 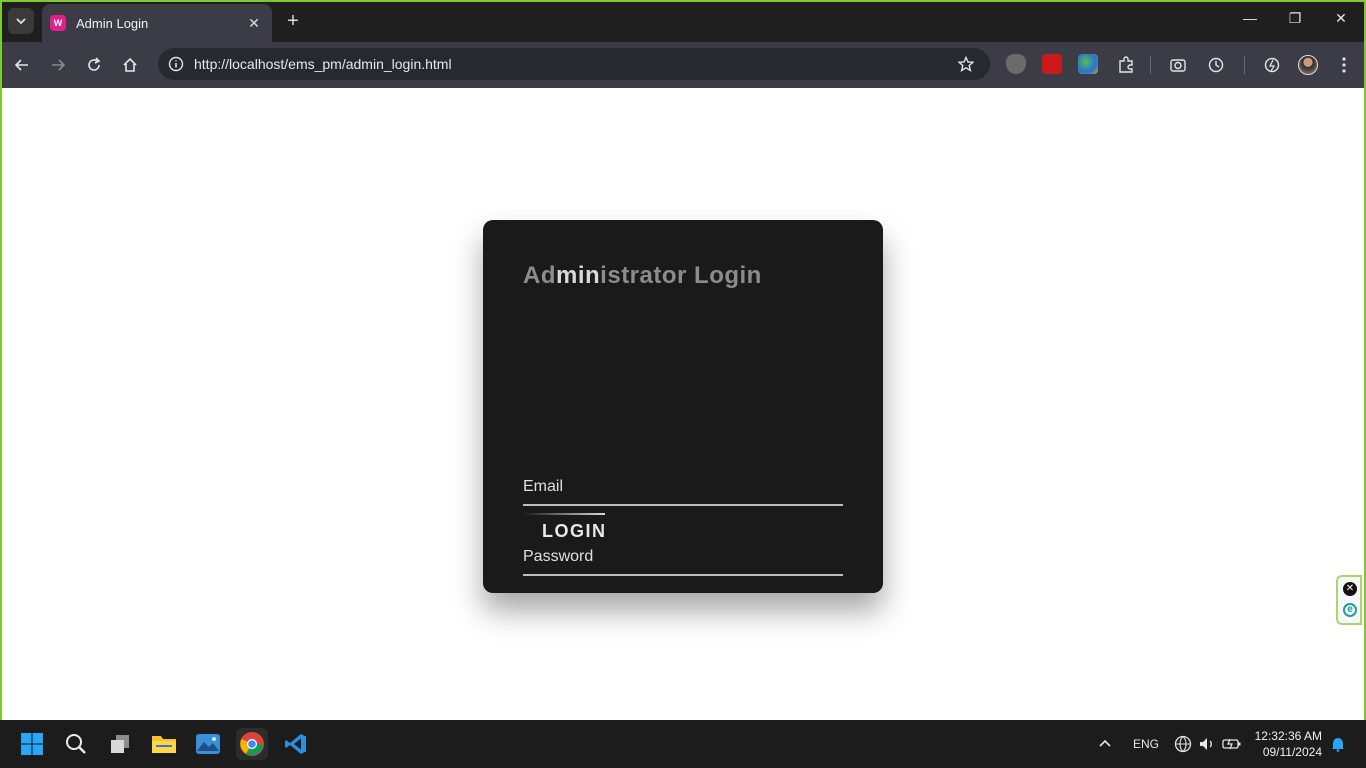 I want to click on more-vertical-icon, so click(x=1344, y=65).